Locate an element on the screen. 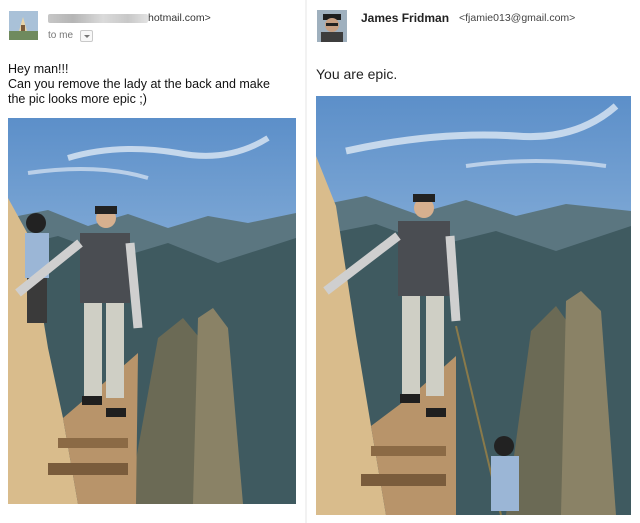 This screenshot has height=523, width=640. message-line: Hey man!!! is located at coordinates (38, 69).